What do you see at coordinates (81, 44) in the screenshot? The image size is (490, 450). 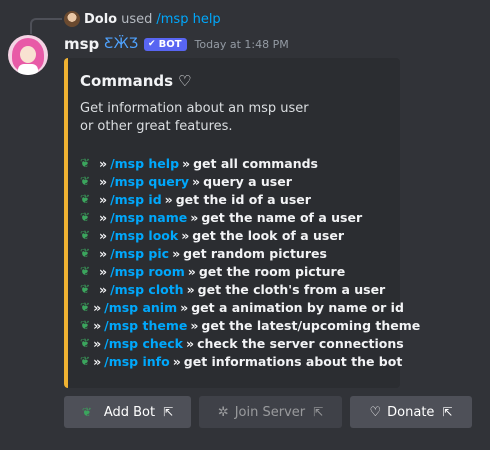 I see `bot-username: msp` at bounding box center [81, 44].